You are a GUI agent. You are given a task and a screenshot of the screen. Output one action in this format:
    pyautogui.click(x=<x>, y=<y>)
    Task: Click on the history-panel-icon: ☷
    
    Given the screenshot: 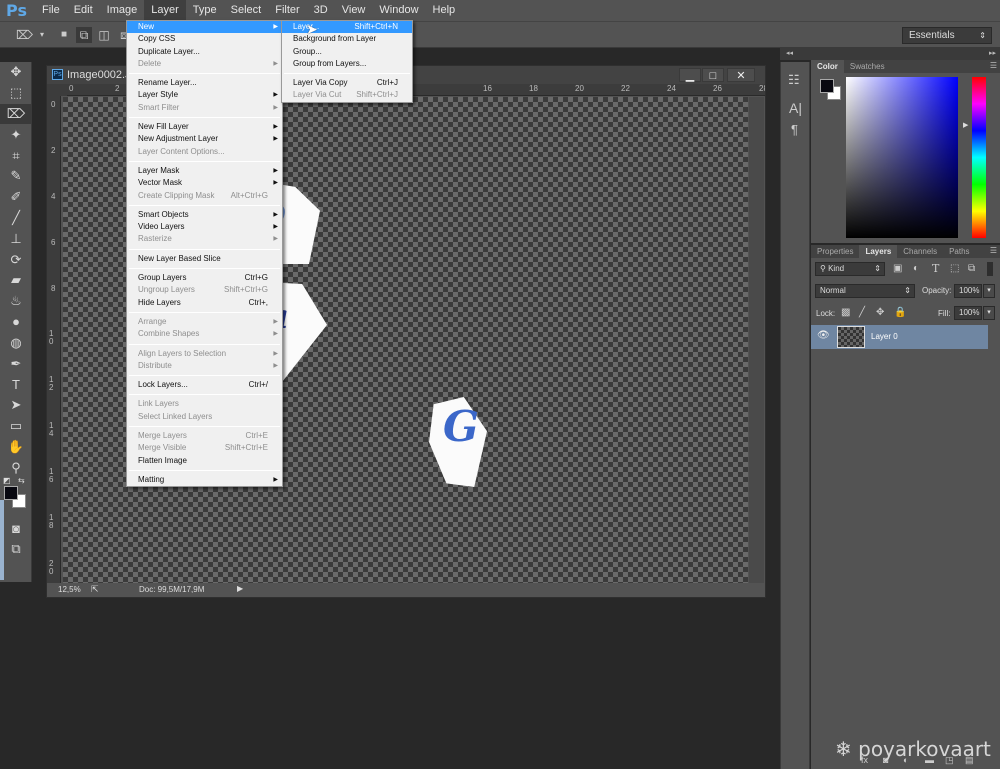 What is the action you would take?
    pyautogui.click(x=794, y=80)
    